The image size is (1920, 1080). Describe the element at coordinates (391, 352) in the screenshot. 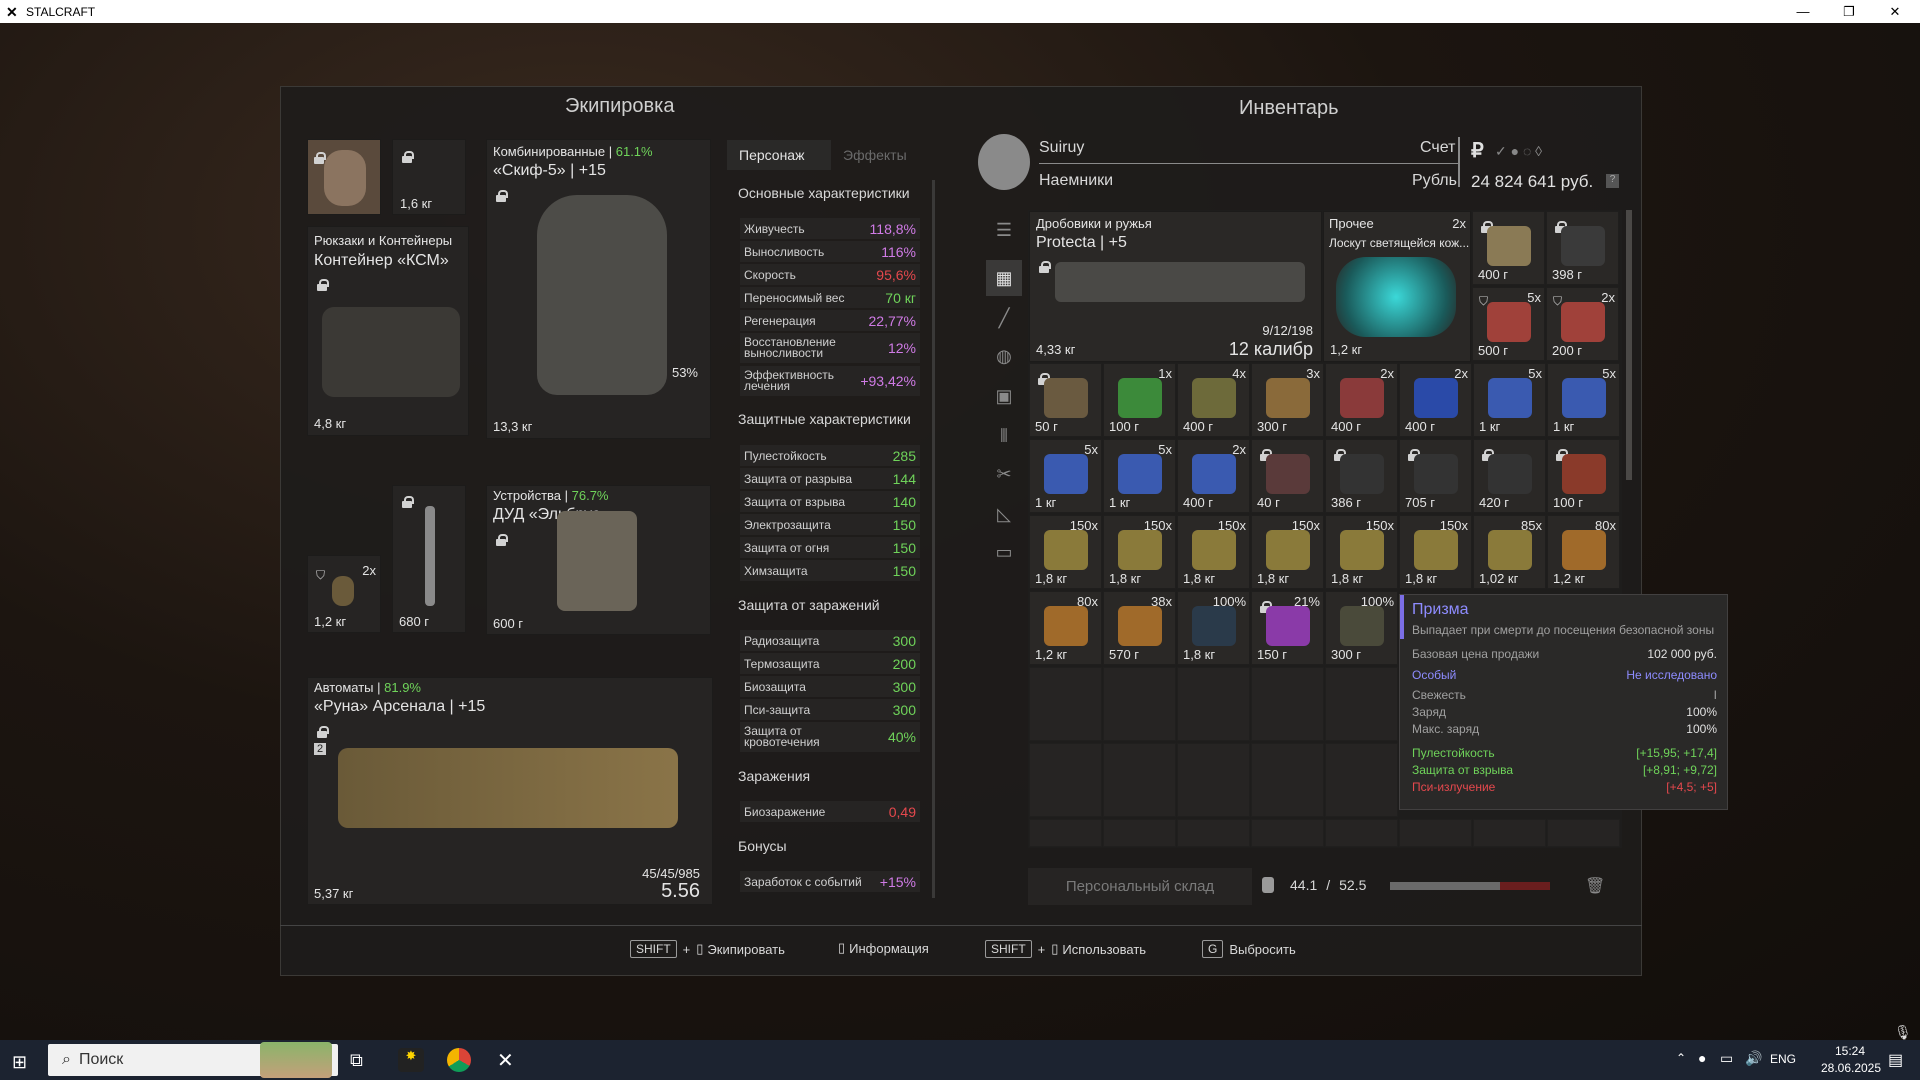

I see `backpack-image` at that location.